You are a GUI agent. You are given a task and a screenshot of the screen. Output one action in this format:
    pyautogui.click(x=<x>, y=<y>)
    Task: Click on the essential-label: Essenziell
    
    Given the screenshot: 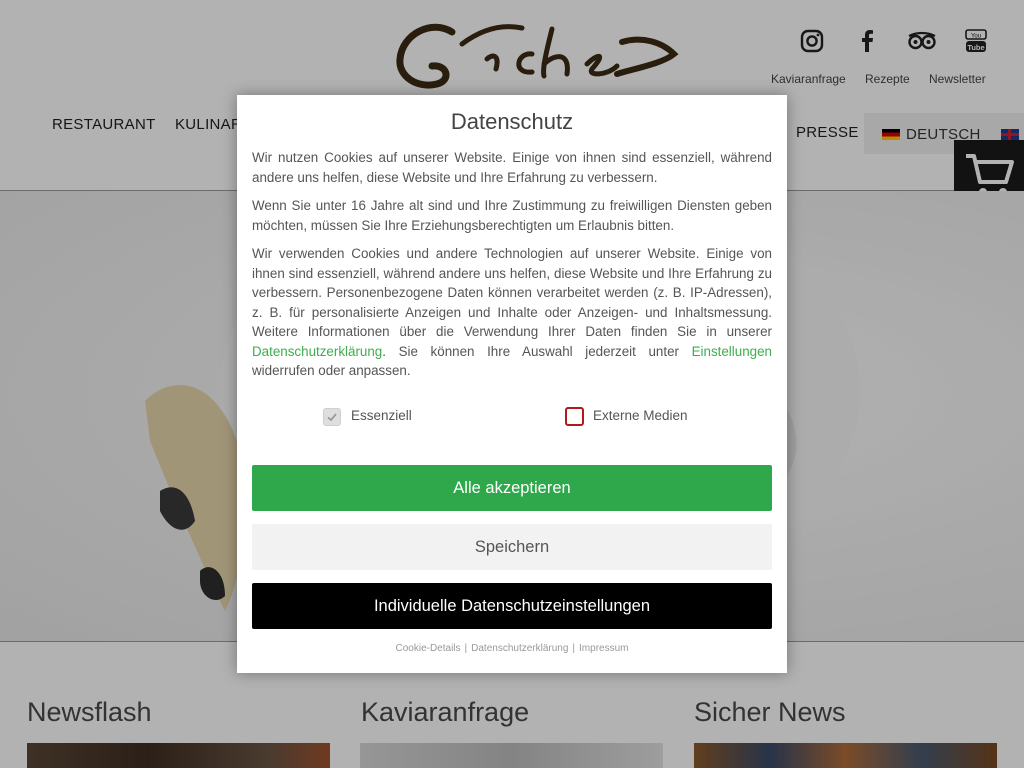 What is the action you would take?
    pyautogui.click(x=381, y=415)
    